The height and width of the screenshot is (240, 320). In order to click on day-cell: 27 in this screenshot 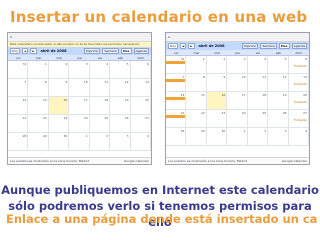, I will do `click(140, 124)`.